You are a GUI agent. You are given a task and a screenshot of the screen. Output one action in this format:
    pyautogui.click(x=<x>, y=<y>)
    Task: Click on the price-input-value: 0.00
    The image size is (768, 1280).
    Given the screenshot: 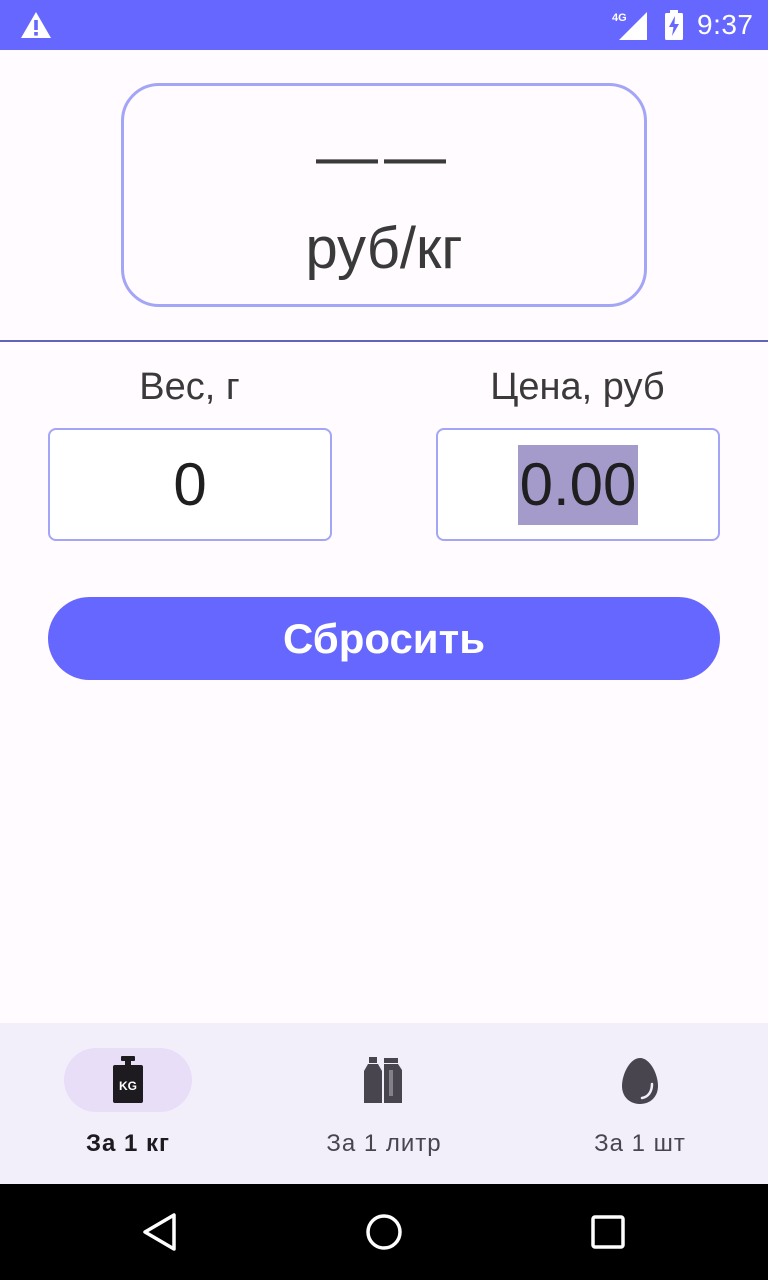 What is the action you would take?
    pyautogui.click(x=578, y=484)
    